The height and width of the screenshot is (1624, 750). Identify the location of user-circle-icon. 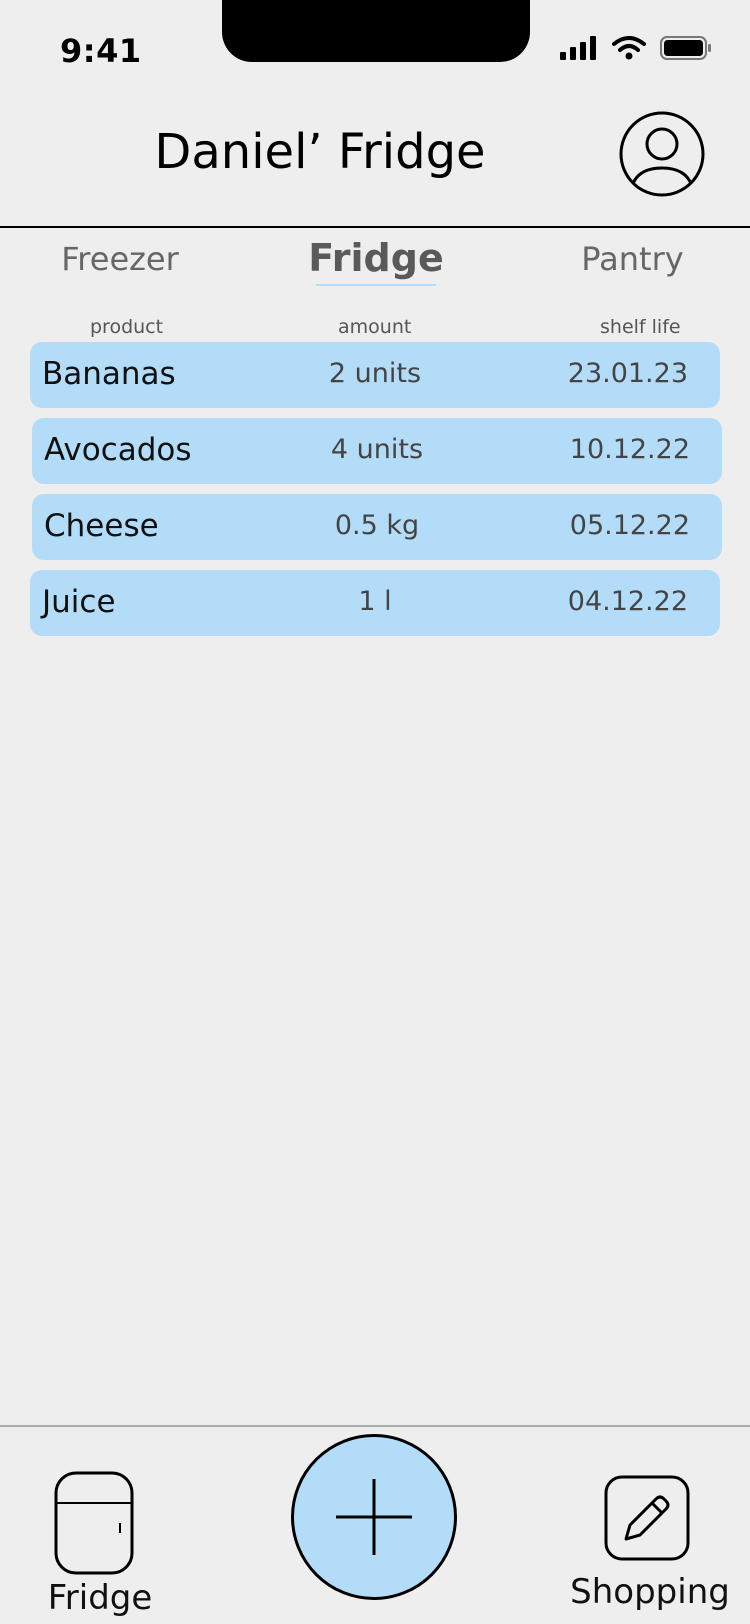
(662, 154).